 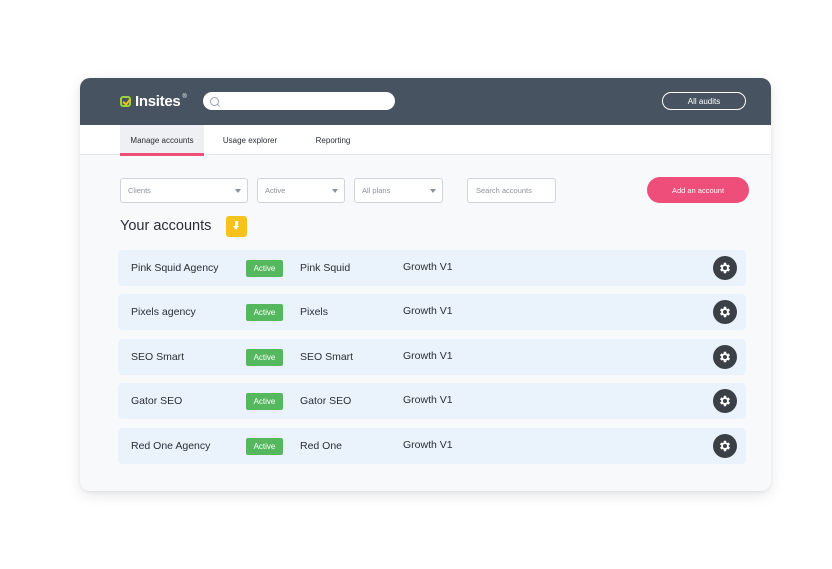 What do you see at coordinates (214, 101) in the screenshot?
I see `search-icon` at bounding box center [214, 101].